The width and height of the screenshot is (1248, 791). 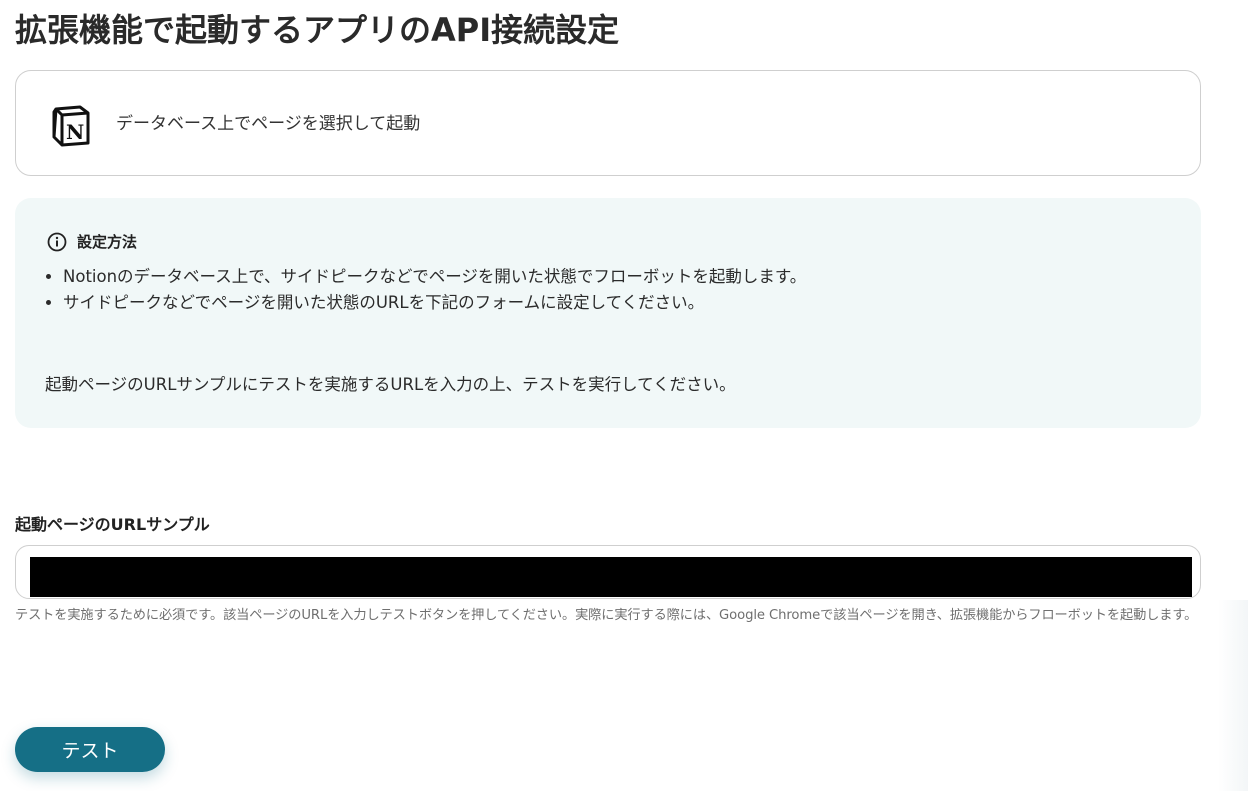 I want to click on url-field-label: 起動ページのURLサンプル, so click(x=112, y=524).